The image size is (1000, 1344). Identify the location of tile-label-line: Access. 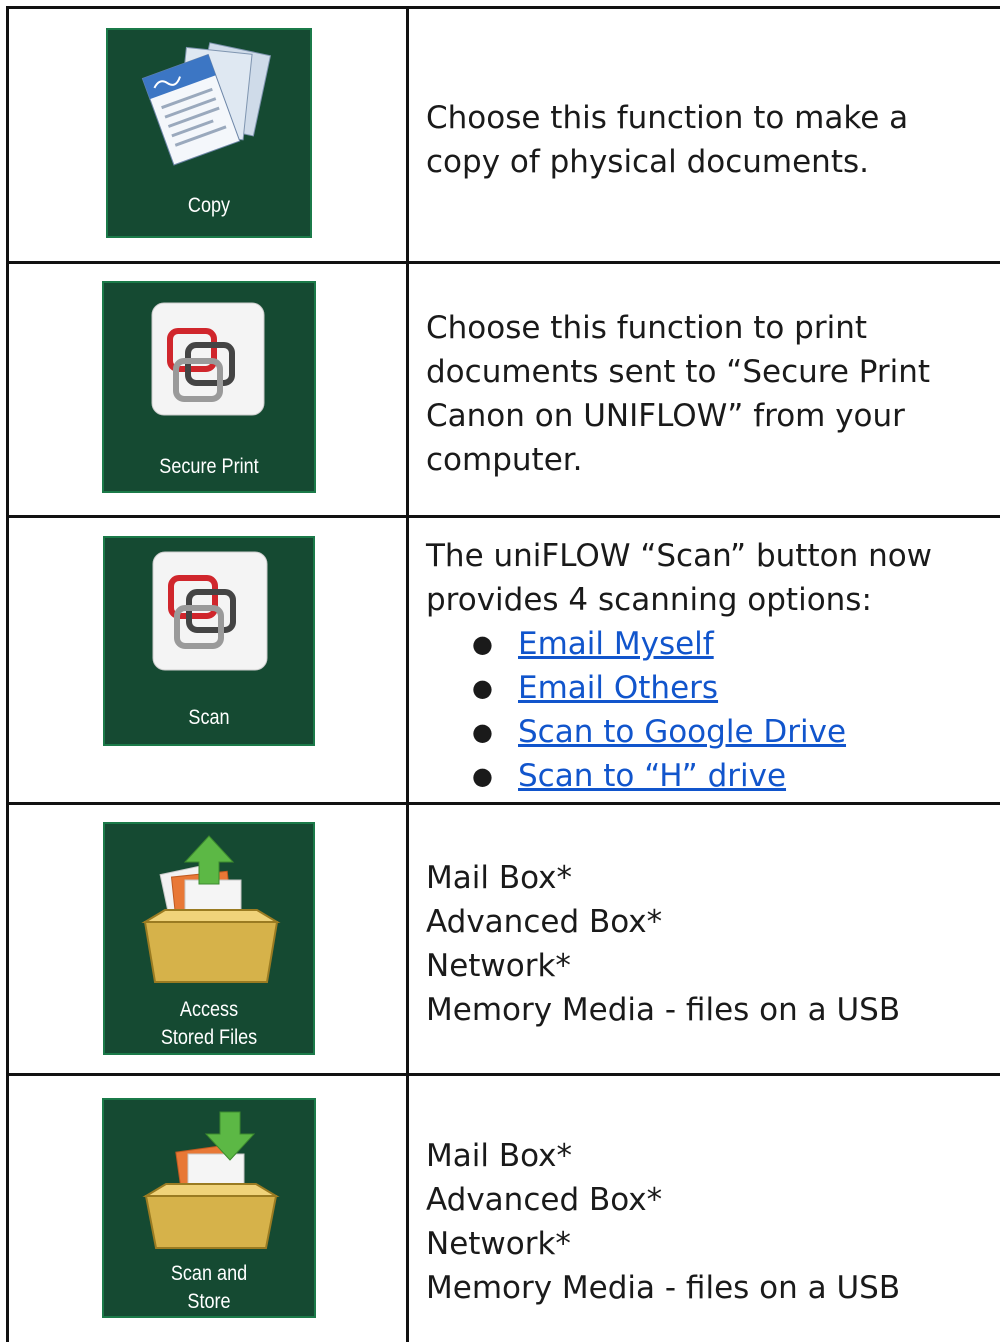
(209, 1009).